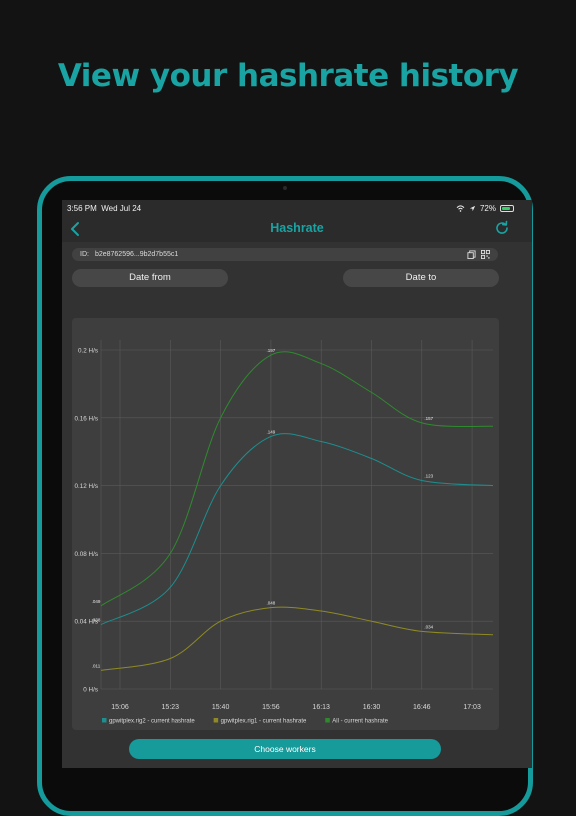 The width and height of the screenshot is (576, 816). I want to click on data-label: .157, so click(428, 418).